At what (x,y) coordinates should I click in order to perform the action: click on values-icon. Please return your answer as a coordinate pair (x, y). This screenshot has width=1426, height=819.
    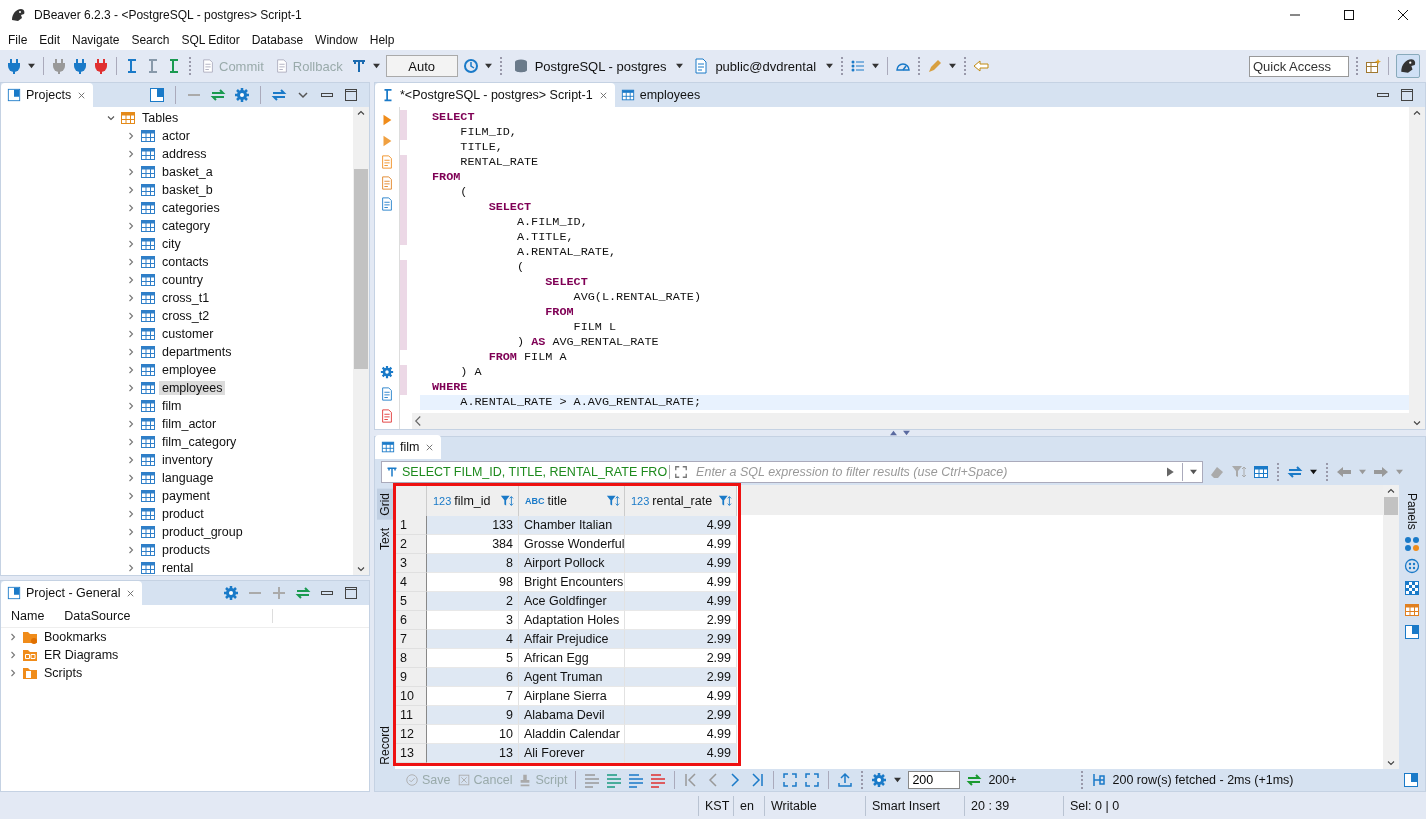
    Looking at the image, I should click on (1412, 543).